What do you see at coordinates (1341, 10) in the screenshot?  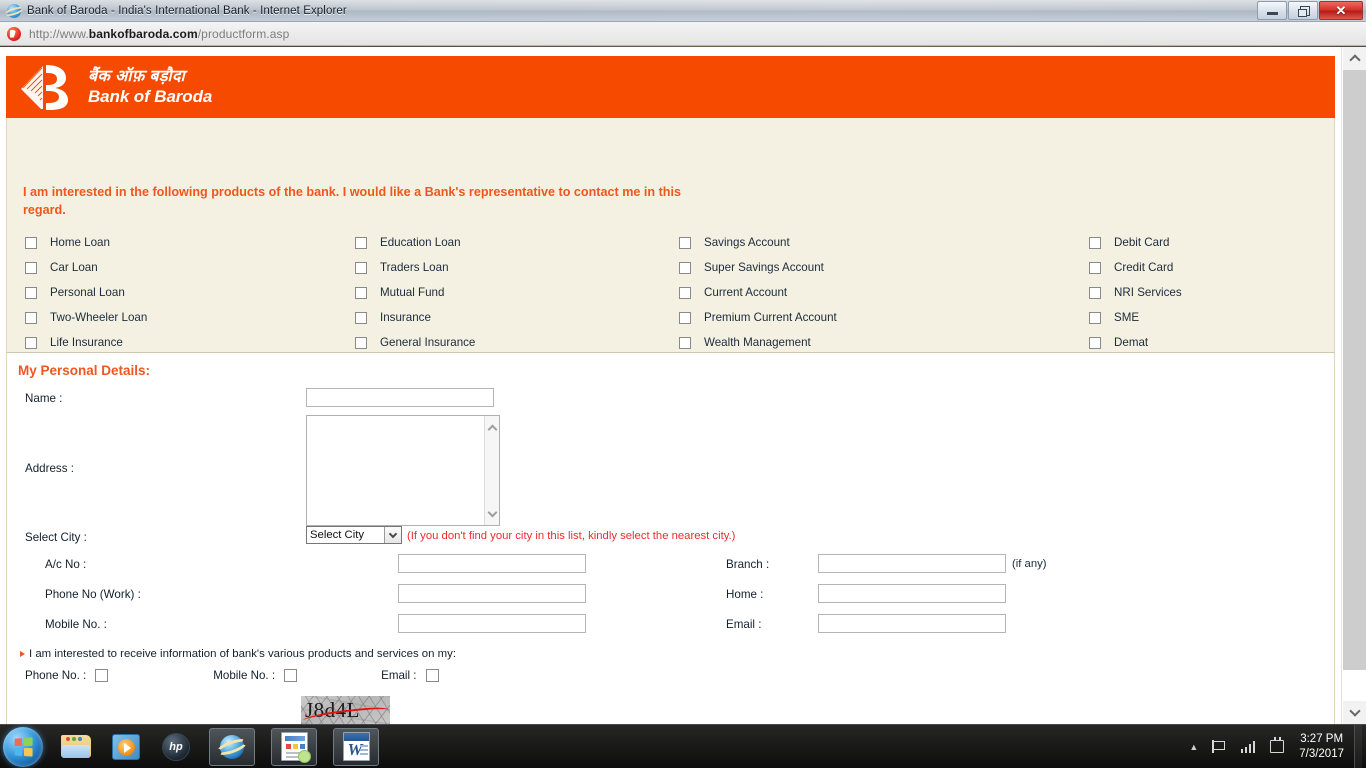 I see `close-button: ✕` at bounding box center [1341, 10].